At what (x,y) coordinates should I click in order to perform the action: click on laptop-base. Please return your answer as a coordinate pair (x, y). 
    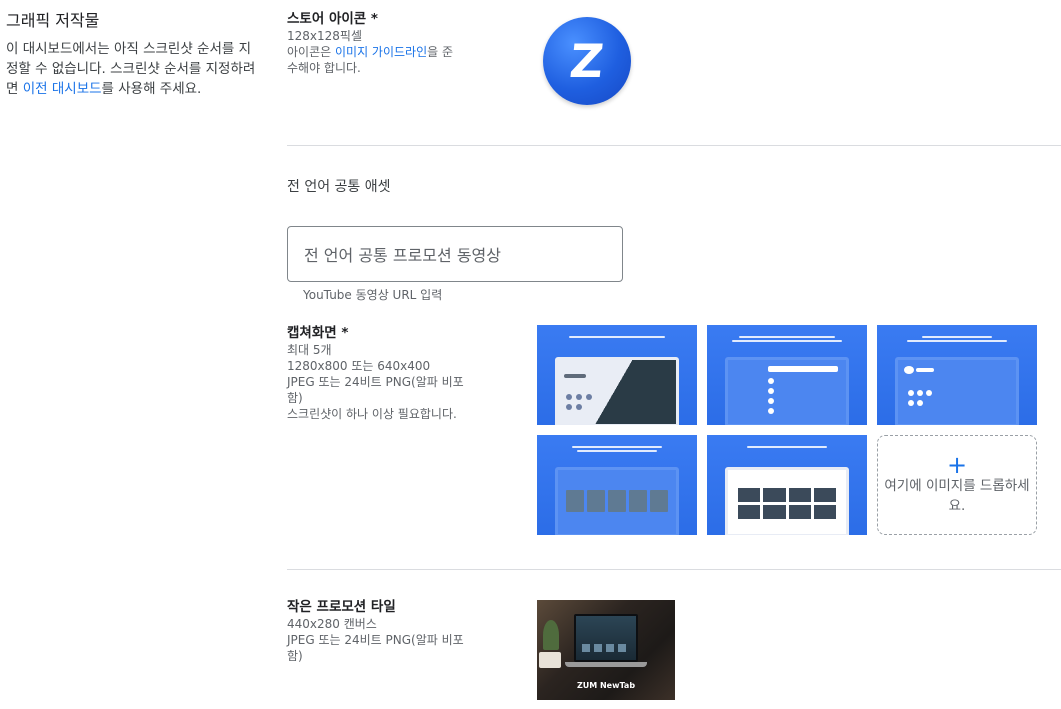
    Looking at the image, I should click on (606, 664).